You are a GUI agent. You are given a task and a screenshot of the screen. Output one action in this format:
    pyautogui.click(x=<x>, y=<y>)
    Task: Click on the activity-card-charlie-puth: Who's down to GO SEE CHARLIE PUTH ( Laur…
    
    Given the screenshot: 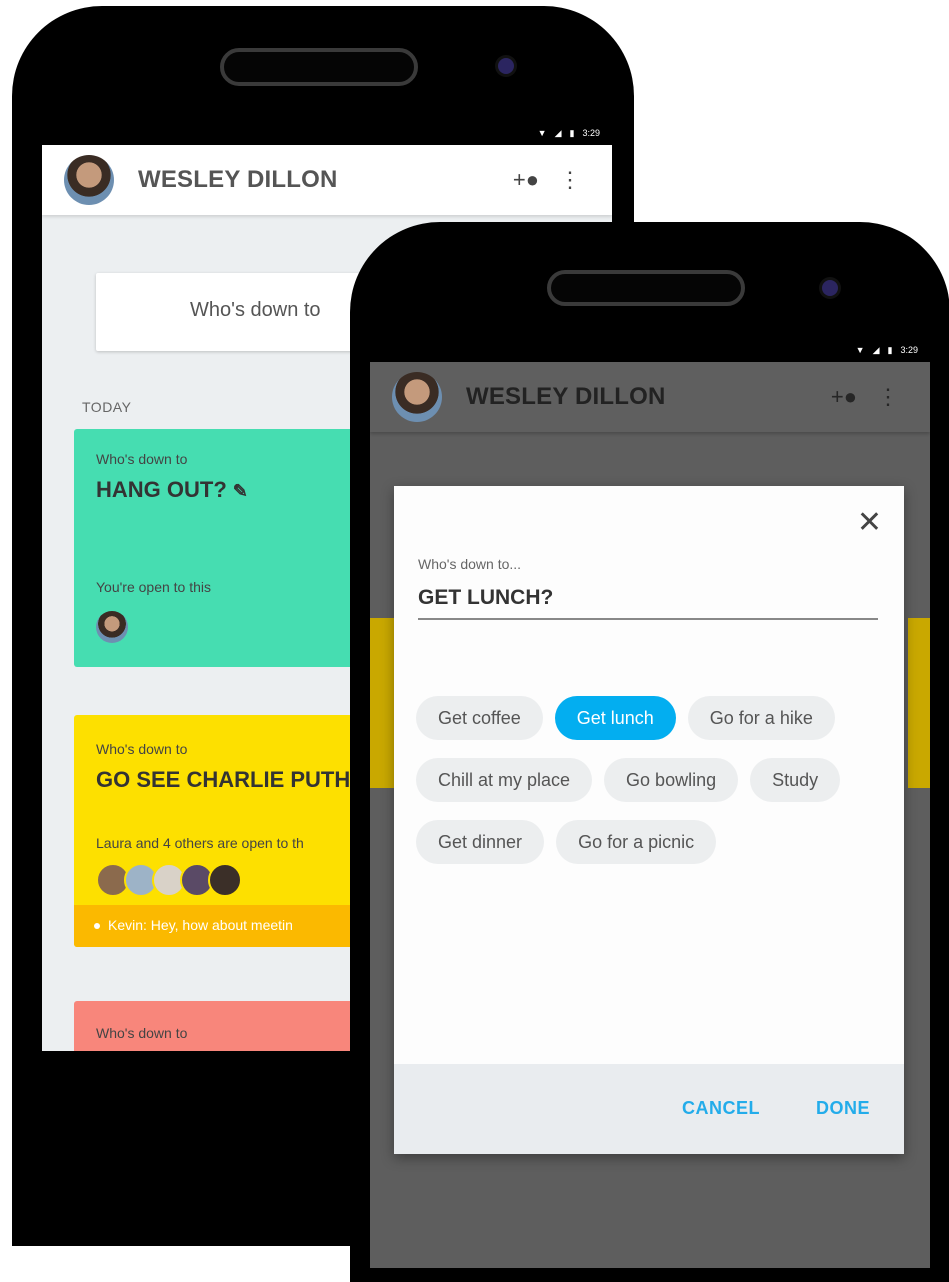 What is the action you would take?
    pyautogui.click(x=224, y=831)
    